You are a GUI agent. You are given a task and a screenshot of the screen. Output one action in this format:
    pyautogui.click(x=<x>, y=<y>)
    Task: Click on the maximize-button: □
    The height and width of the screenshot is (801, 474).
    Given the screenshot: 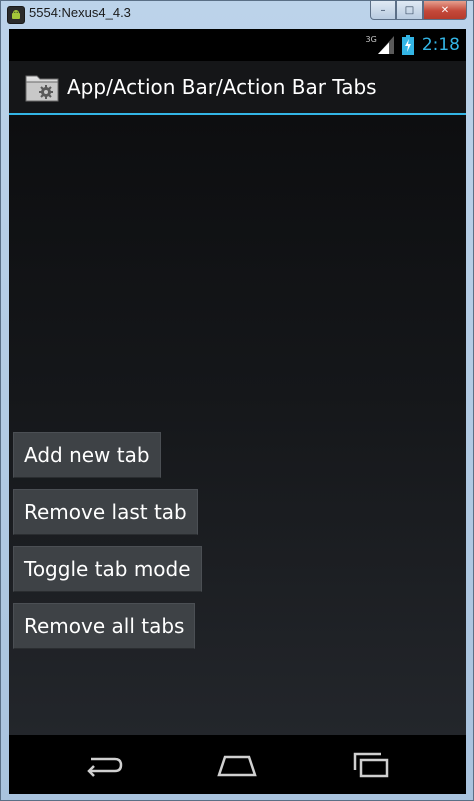 What is the action you would take?
    pyautogui.click(x=409, y=10)
    